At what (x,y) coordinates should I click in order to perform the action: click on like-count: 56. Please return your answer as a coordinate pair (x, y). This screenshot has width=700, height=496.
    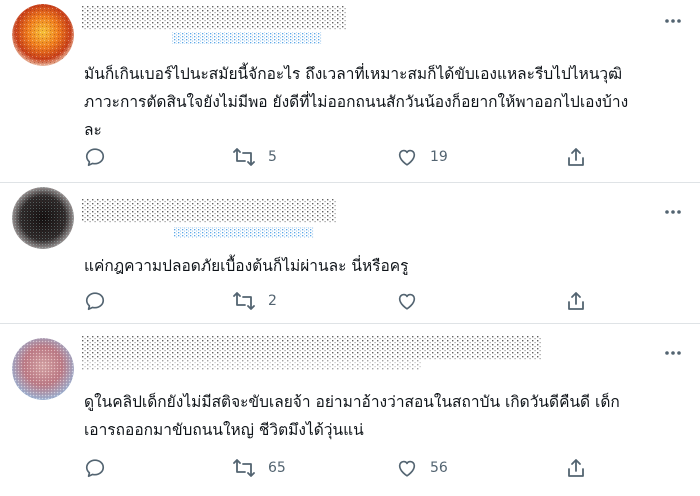
    Looking at the image, I should click on (439, 468).